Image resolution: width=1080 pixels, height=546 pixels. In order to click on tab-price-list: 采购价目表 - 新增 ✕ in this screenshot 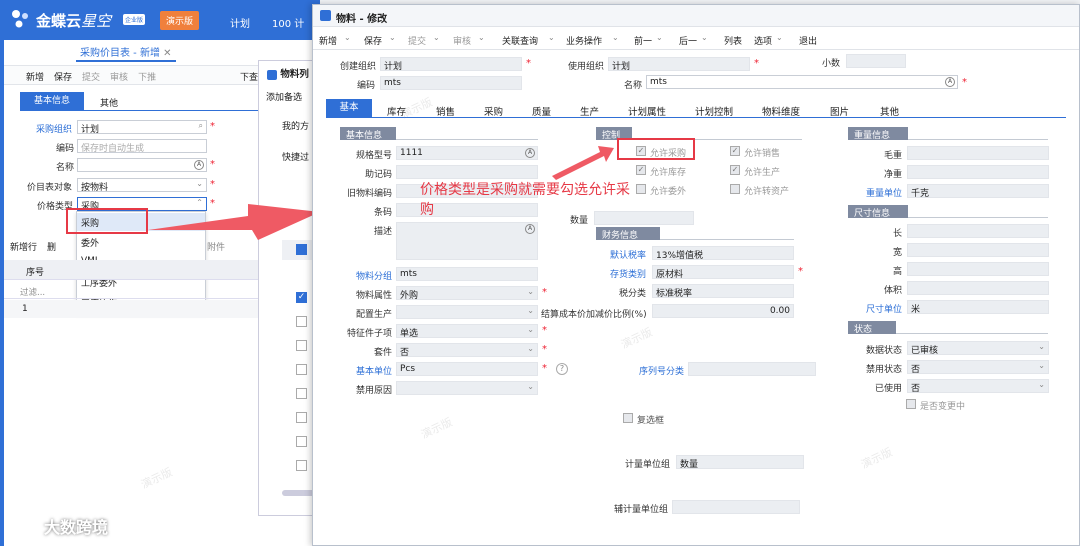, I will do `click(126, 53)`.